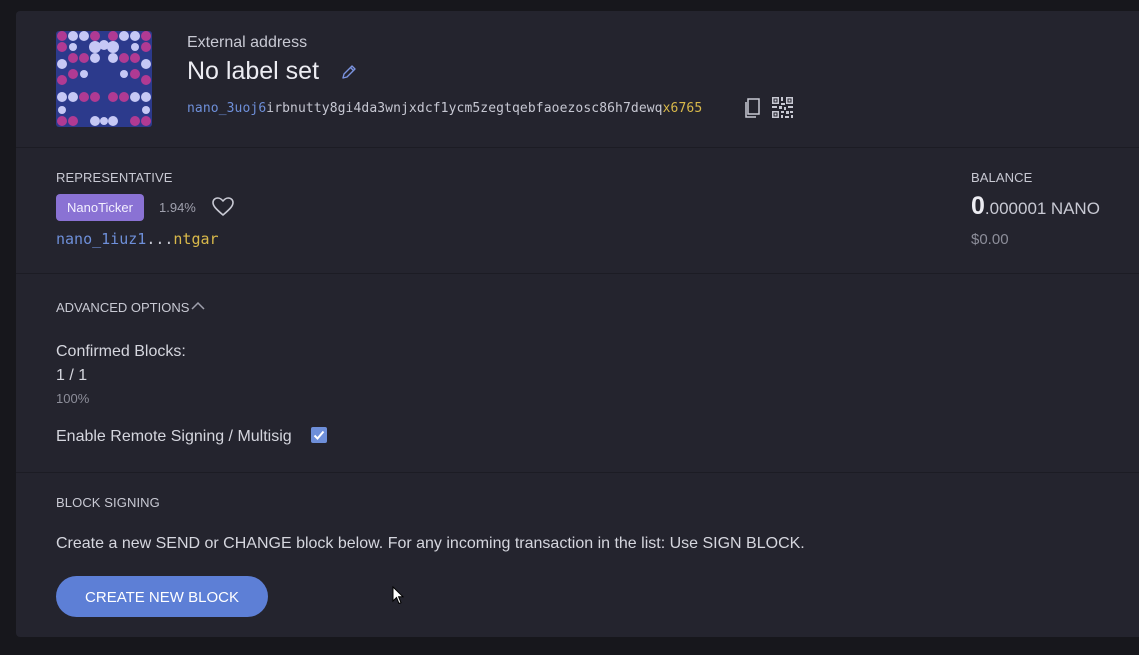 Image resolution: width=1139 pixels, height=655 pixels. Describe the element at coordinates (253, 71) in the screenshot. I see `account-label: No label set` at that location.